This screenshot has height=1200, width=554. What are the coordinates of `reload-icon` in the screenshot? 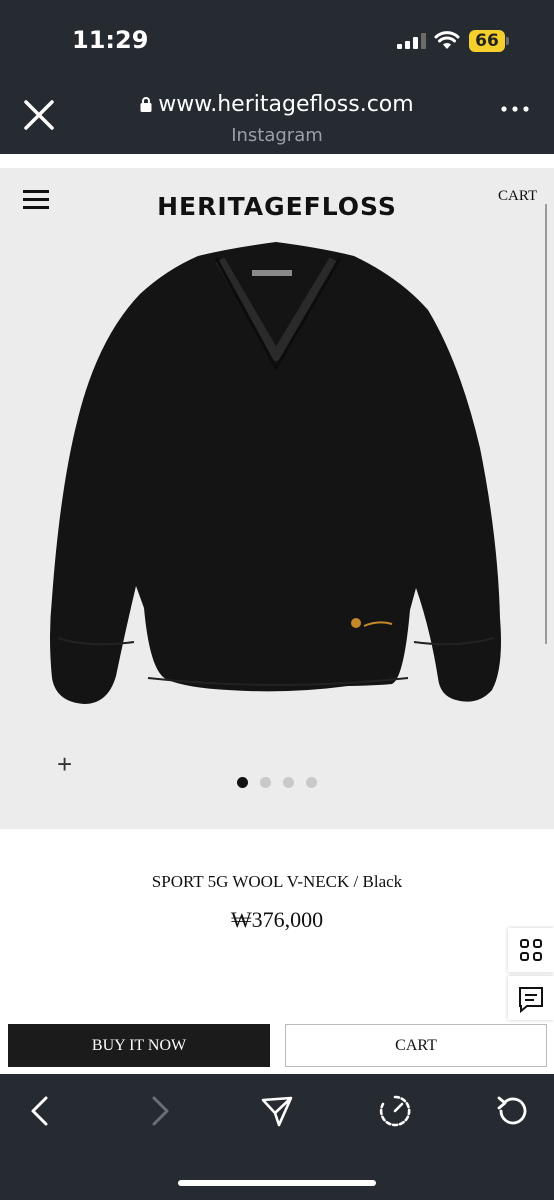 It's located at (513, 1111).